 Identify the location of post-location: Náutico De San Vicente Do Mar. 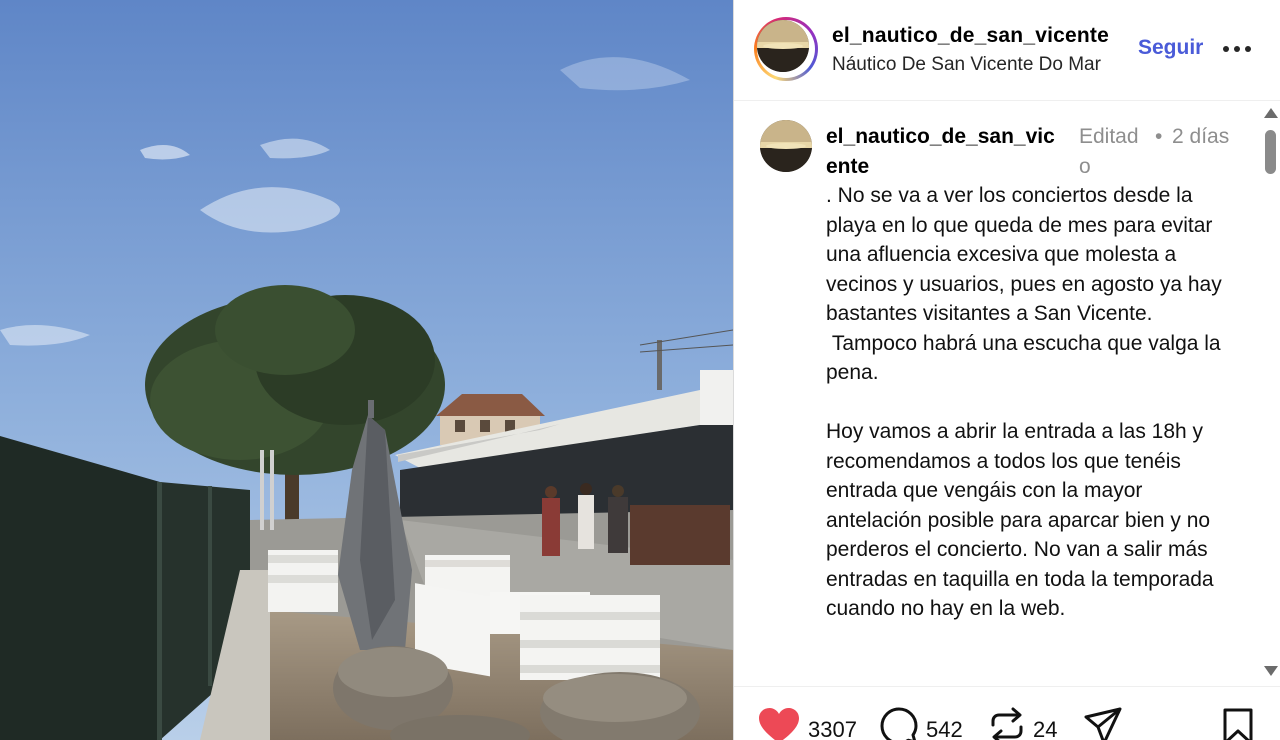
(966, 65).